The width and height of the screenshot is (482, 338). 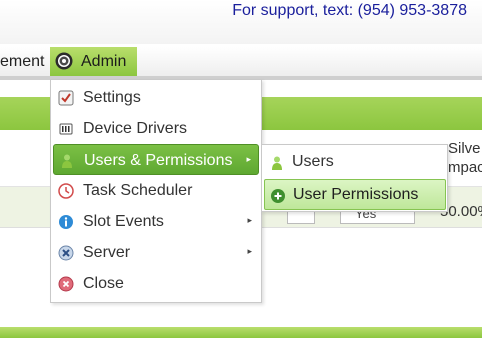 I want to click on menu-item-task-scheduler: Task Scheduler, so click(x=156, y=190).